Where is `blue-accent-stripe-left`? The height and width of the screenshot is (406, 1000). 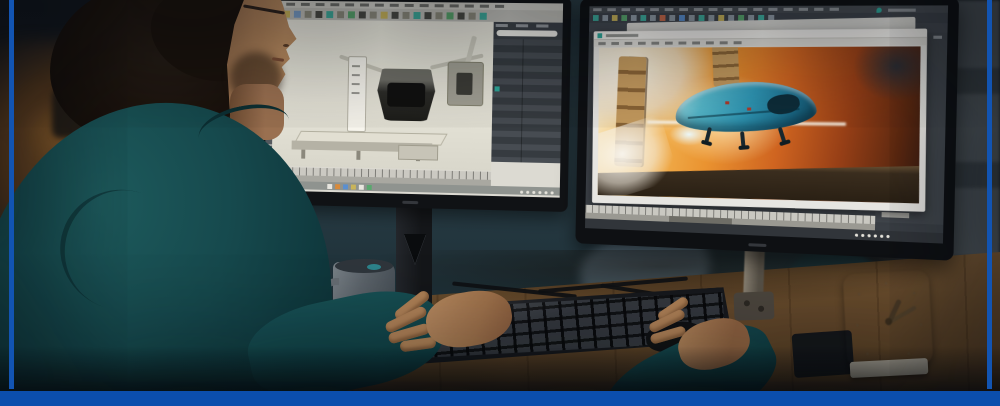
blue-accent-stripe-left is located at coordinates (11, 194).